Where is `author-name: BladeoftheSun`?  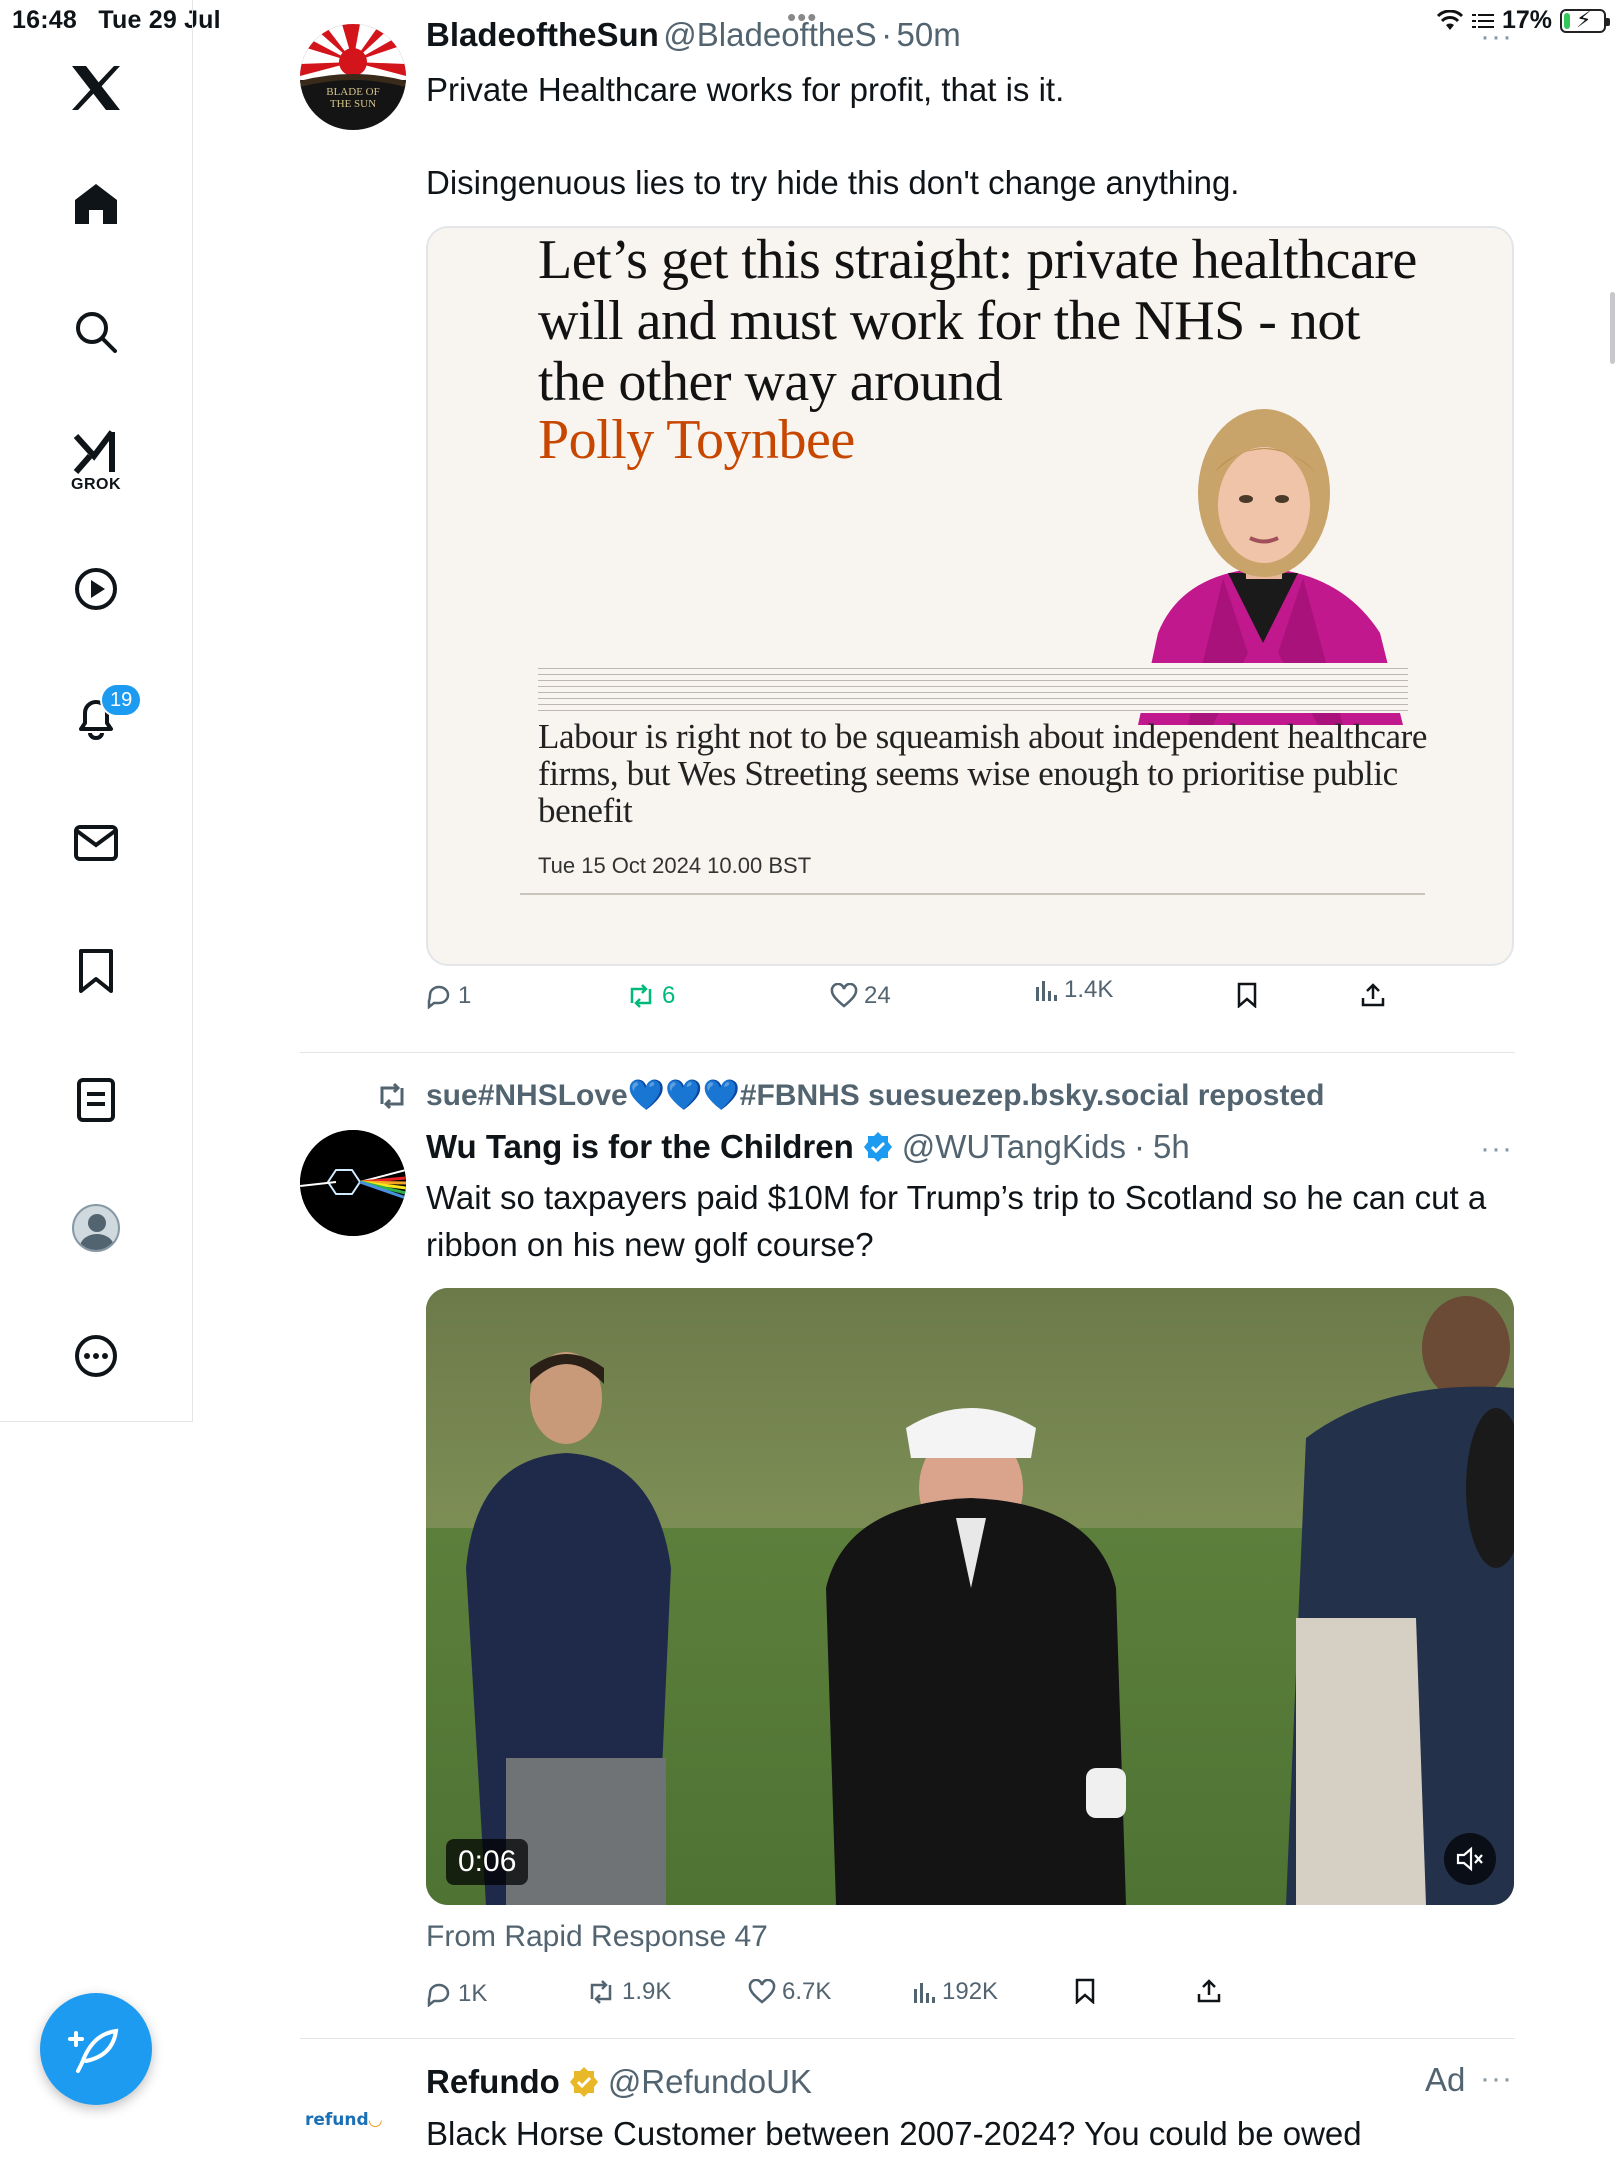
author-name: BladeoftheSun is located at coordinates (542, 34).